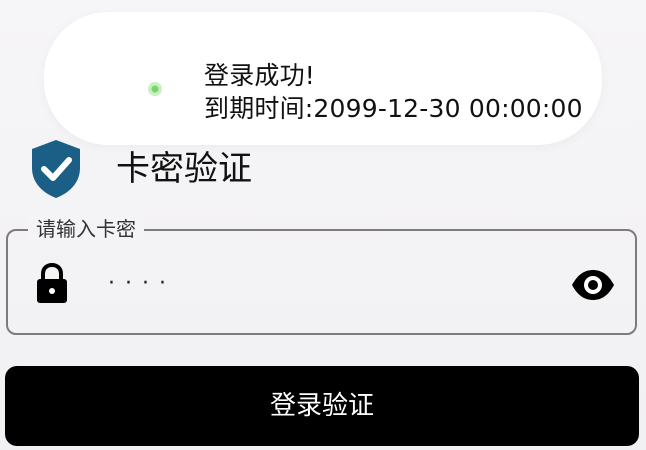  What do you see at coordinates (393, 108) in the screenshot?
I see `toast-line-expiry: 到期时间:2099-12-30 00:00:00` at bounding box center [393, 108].